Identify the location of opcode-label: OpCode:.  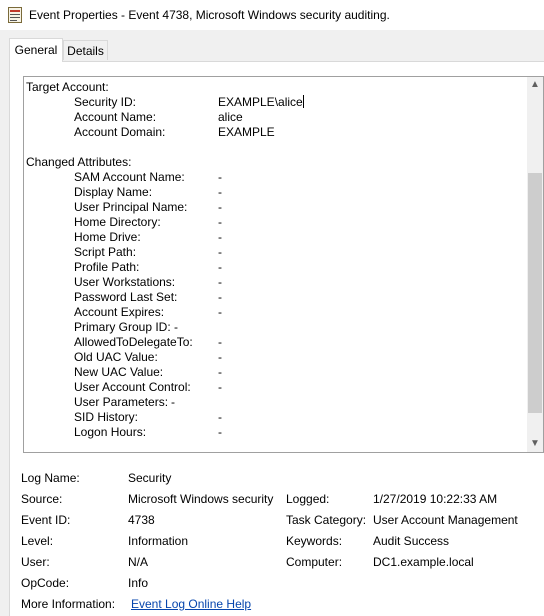
(45, 583).